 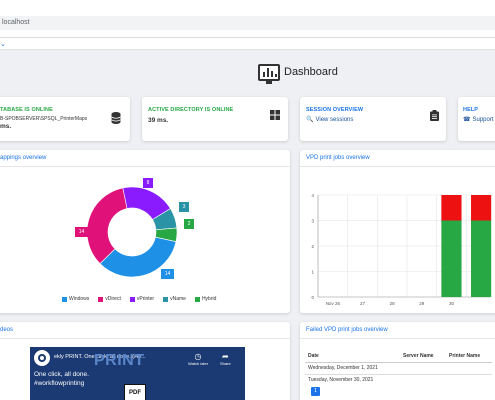 What do you see at coordinates (26, 110) in the screenshot?
I see `database-status: TABASE IS ONLINE` at bounding box center [26, 110].